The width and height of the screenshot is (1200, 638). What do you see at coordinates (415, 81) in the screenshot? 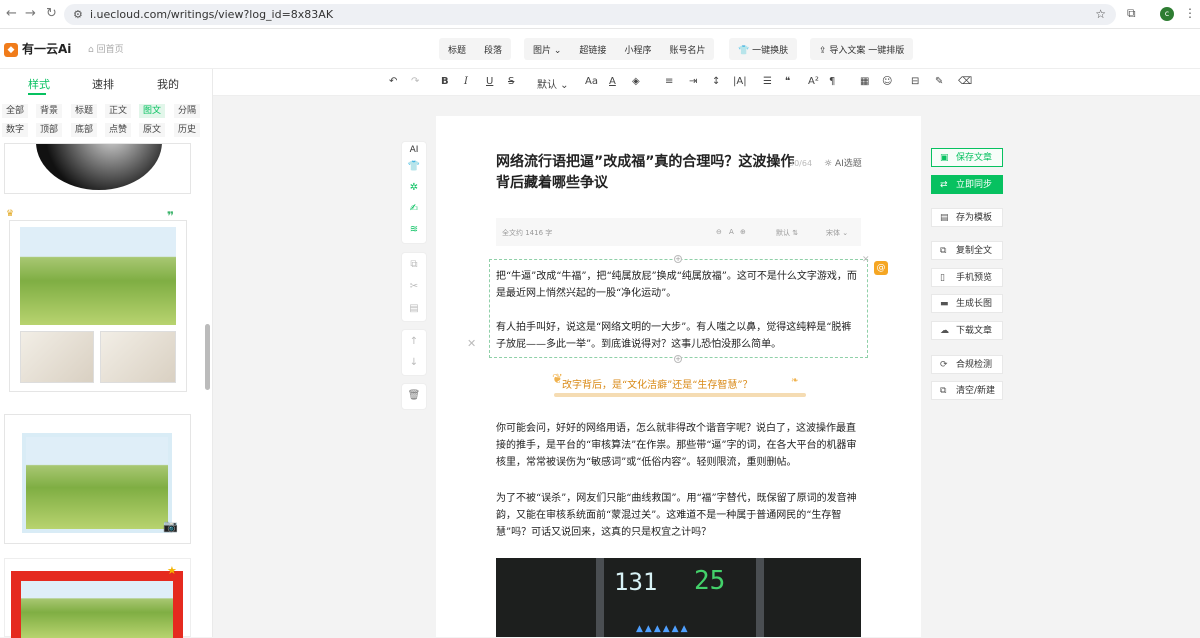
I see `redo-icon: ↷` at bounding box center [415, 81].